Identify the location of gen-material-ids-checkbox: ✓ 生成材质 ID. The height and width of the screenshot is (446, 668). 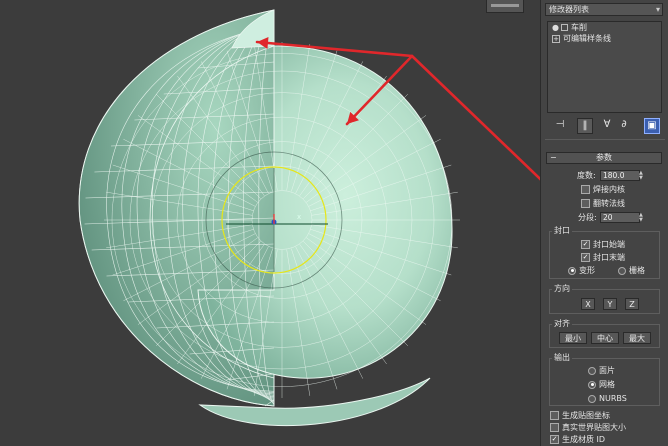
(577, 439).